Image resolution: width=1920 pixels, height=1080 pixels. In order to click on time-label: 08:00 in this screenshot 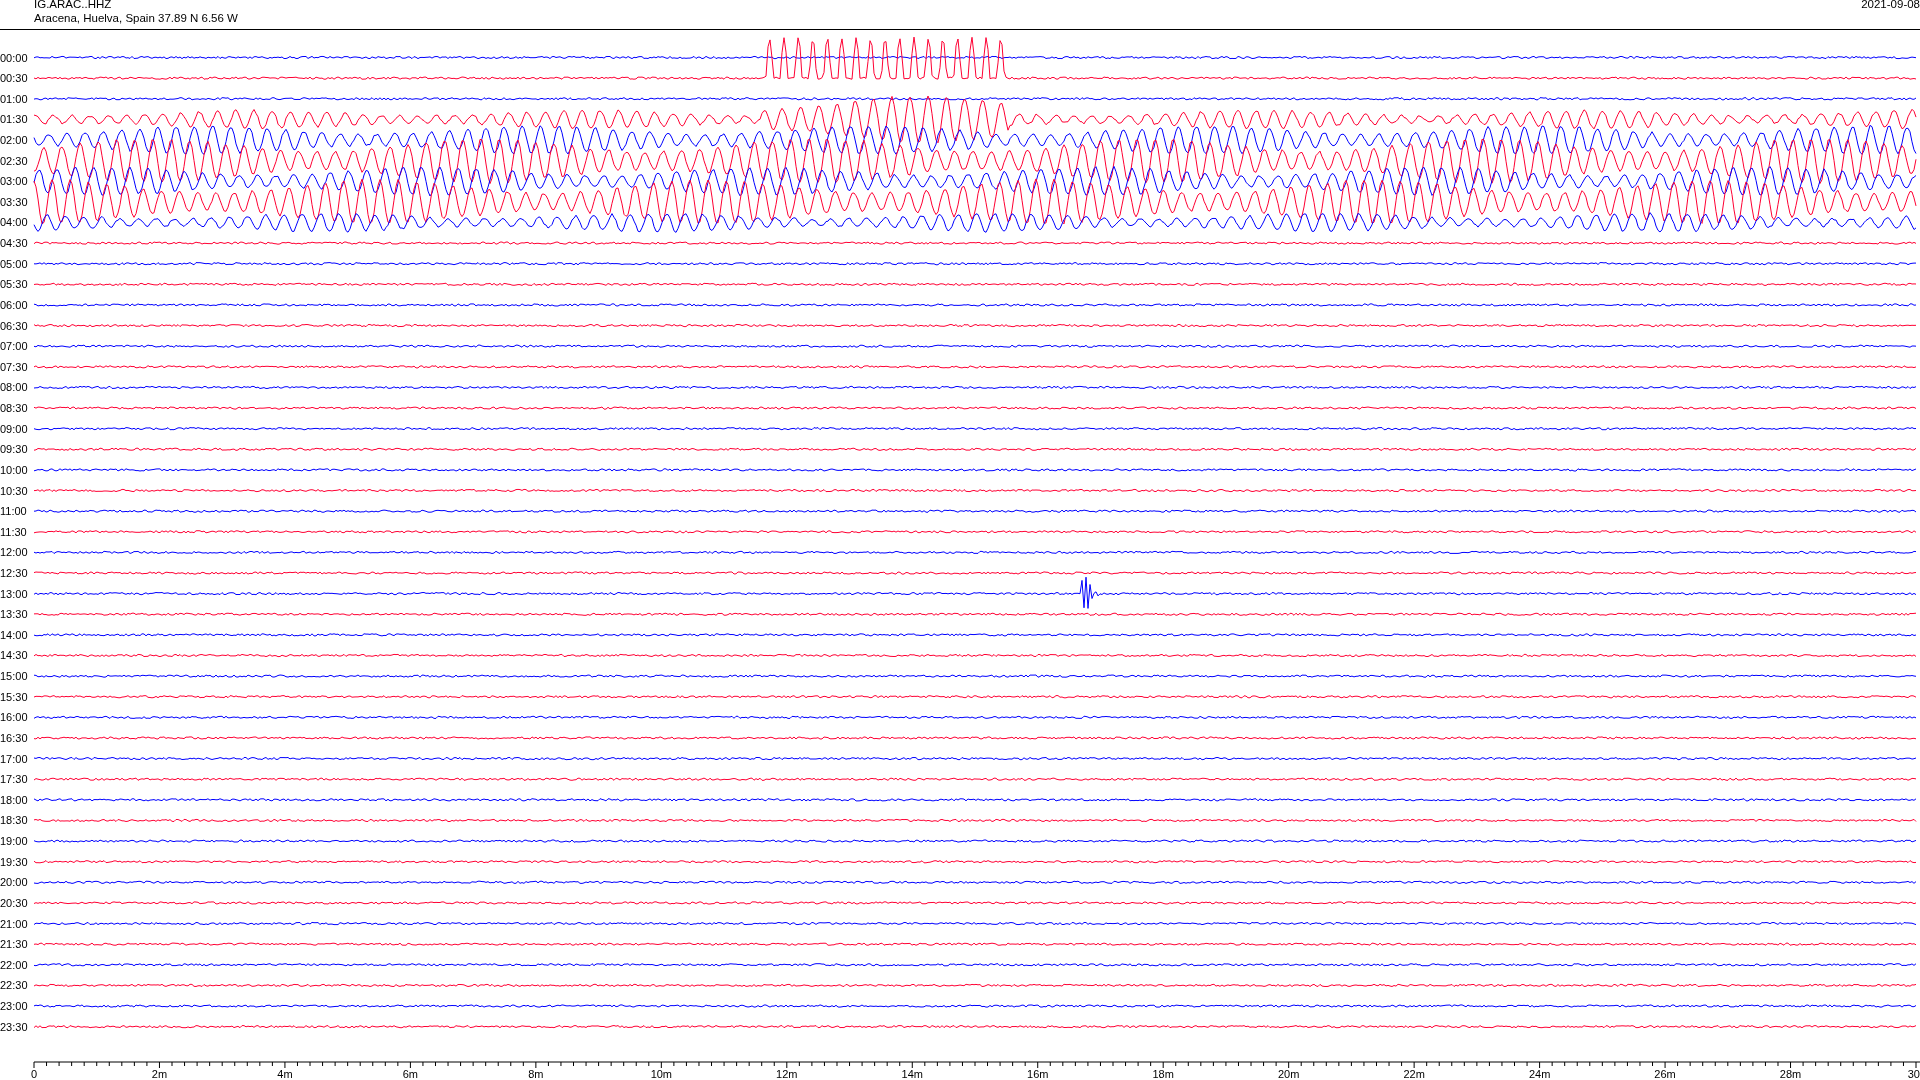, I will do `click(14, 387)`.